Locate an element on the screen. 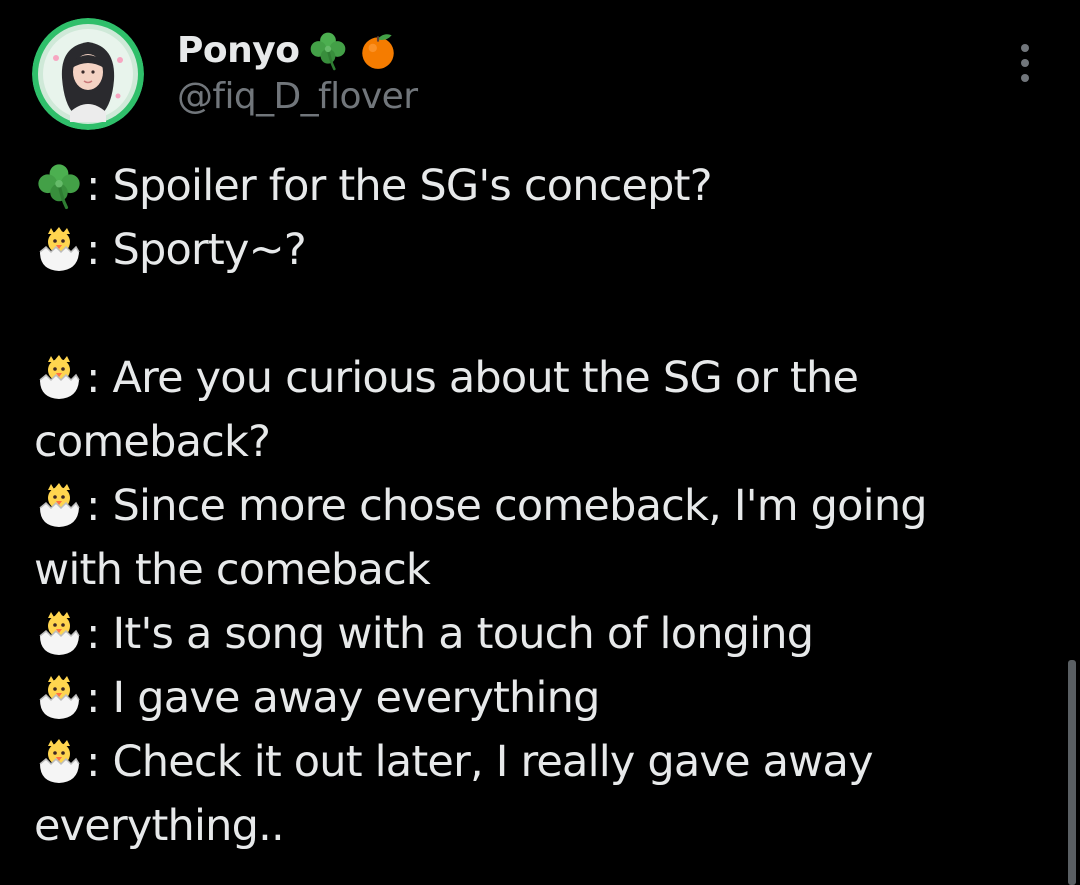  tweet-line: everything.. is located at coordinates (159, 826).